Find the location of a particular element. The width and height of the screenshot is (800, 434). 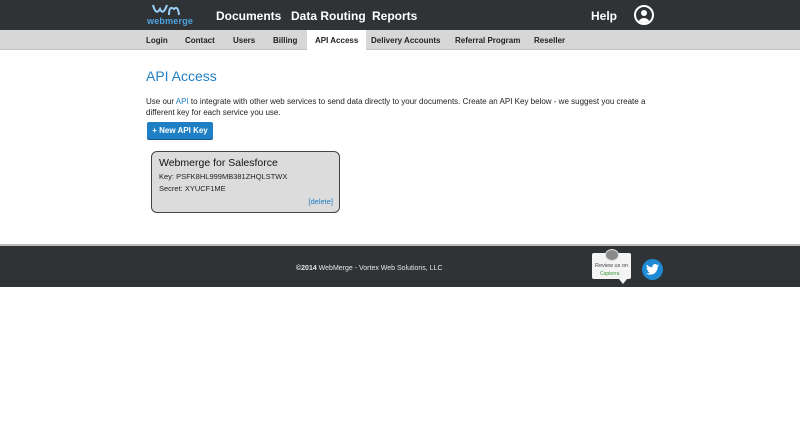

review-bubble-icon is located at coordinates (612, 255).